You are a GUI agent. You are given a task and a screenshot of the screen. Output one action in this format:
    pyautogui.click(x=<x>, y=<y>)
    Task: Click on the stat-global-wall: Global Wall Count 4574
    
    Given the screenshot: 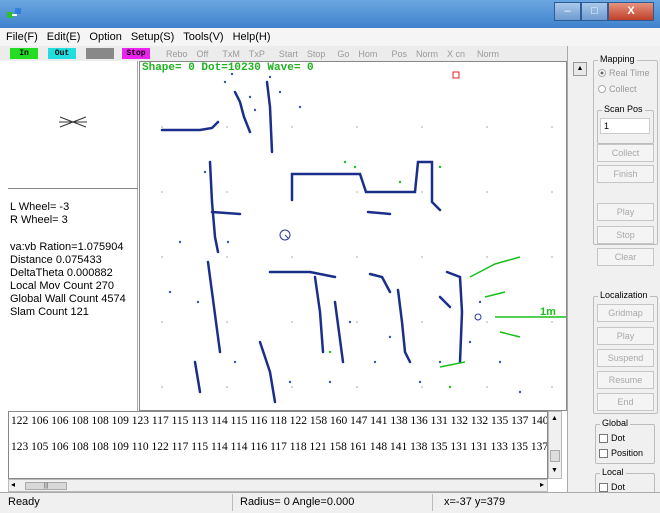 What is the action you would take?
    pyautogui.click(x=68, y=299)
    